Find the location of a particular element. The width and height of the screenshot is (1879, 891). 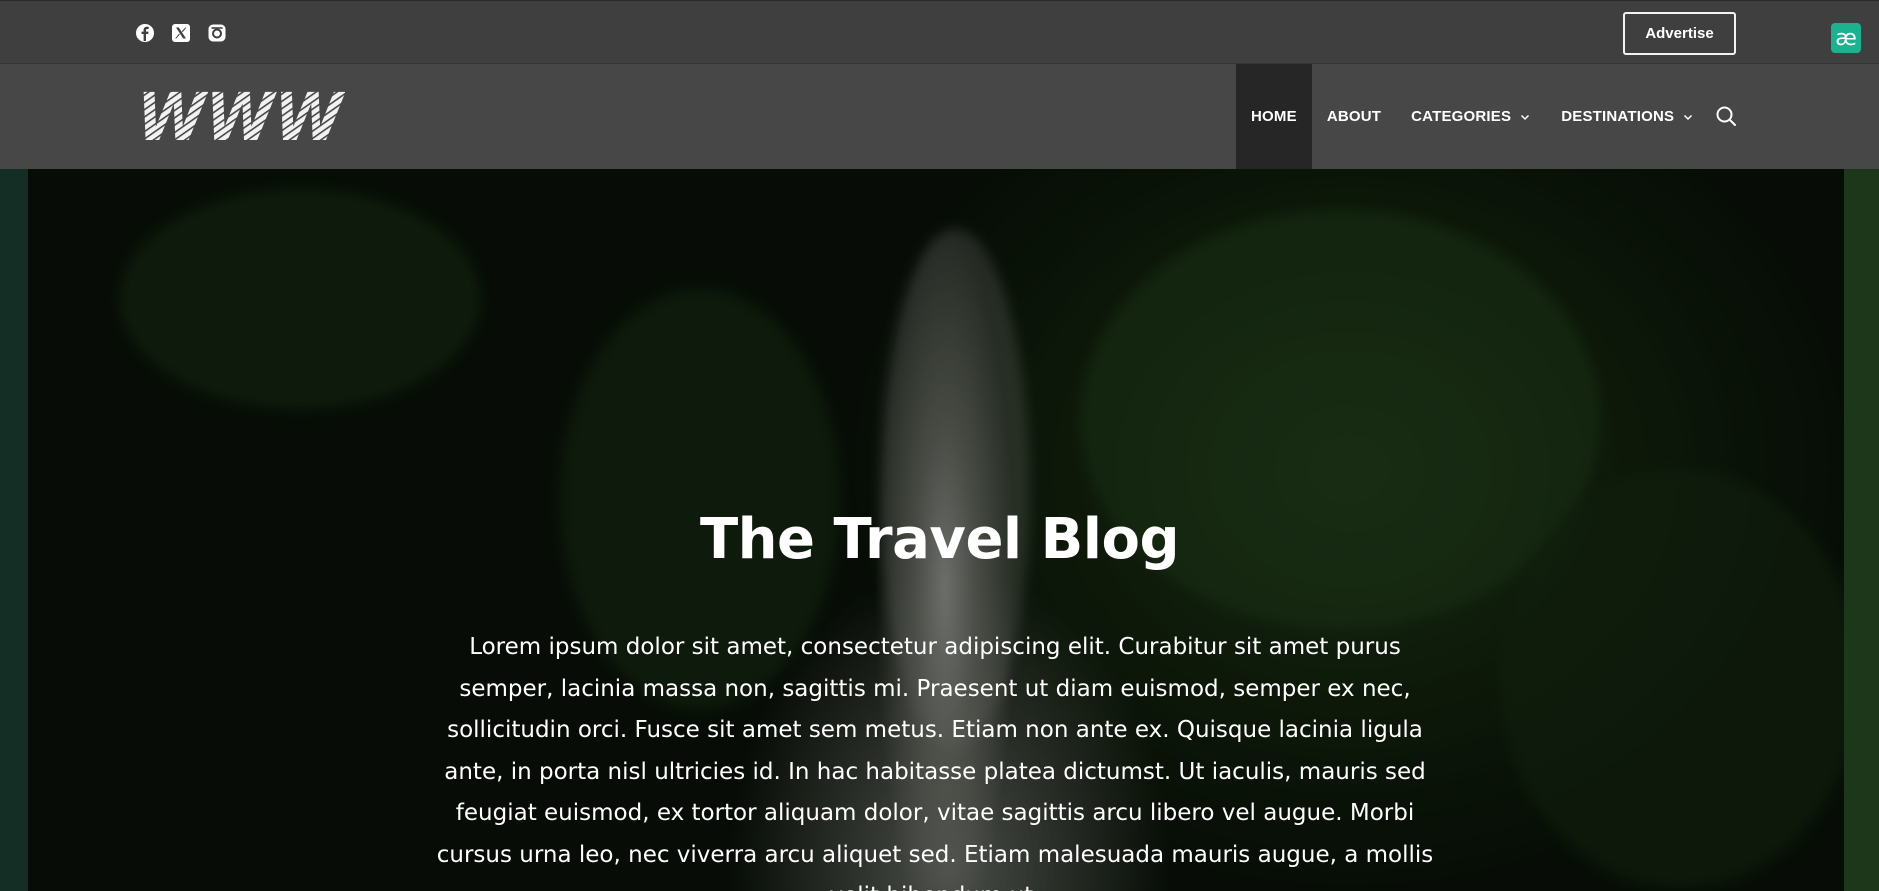

site-logo: WWW is located at coordinates (240, 116).